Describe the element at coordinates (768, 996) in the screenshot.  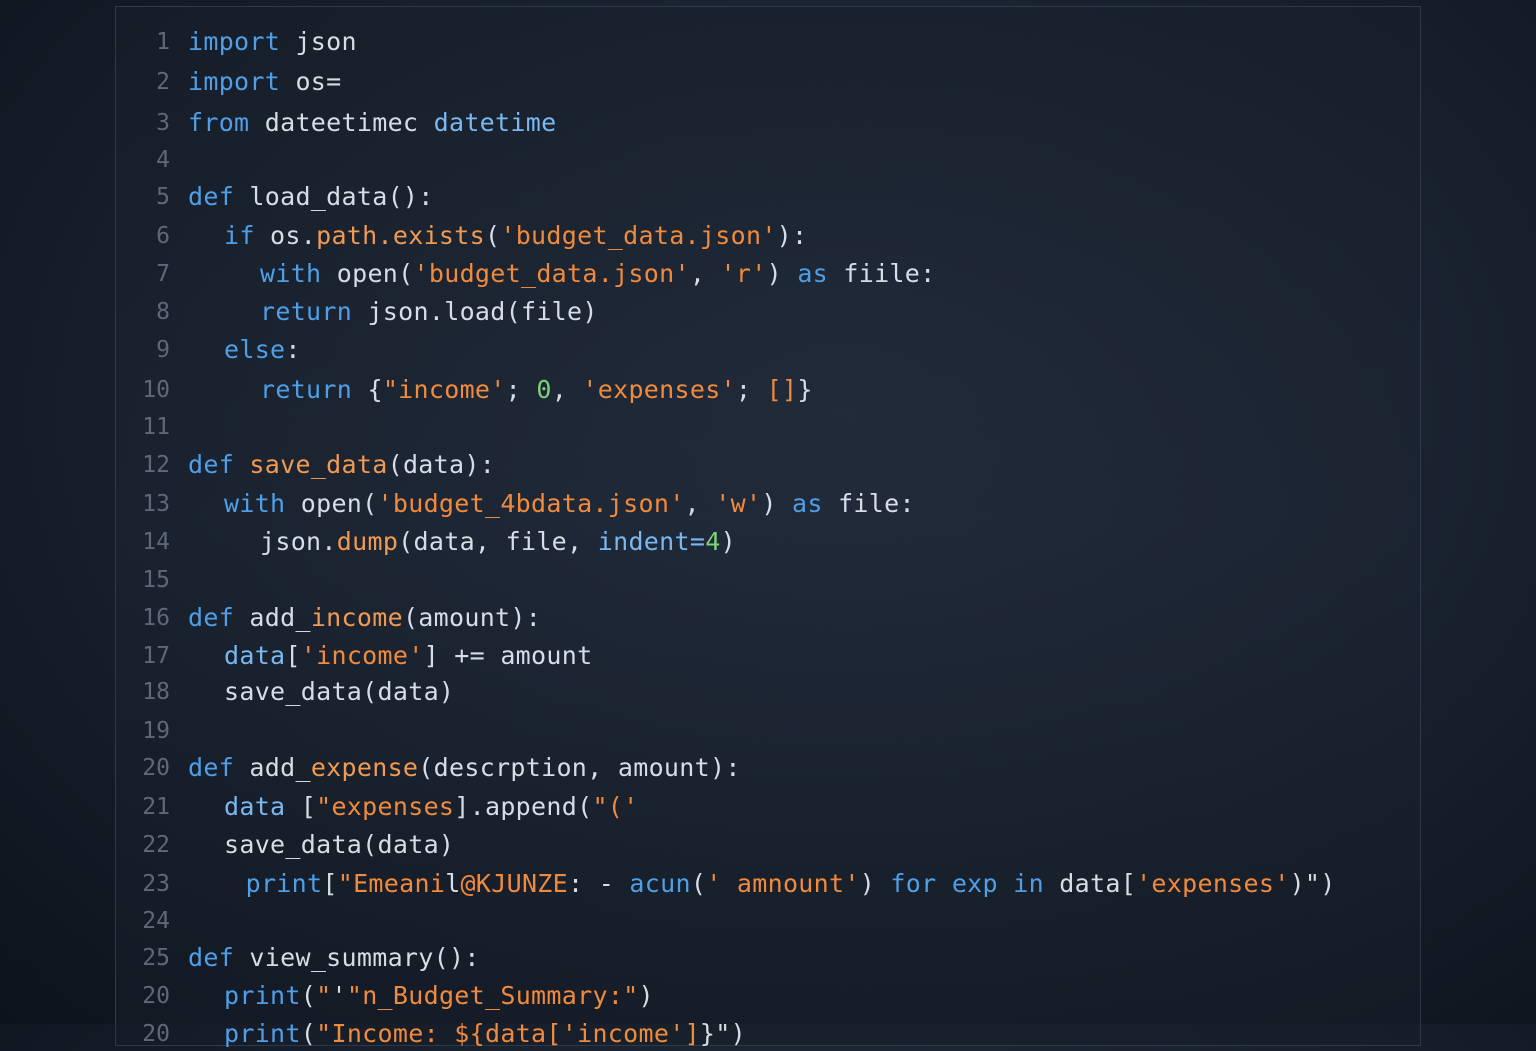
I see `code-line: 20 print("'"n_Budget_Summary:")` at that location.